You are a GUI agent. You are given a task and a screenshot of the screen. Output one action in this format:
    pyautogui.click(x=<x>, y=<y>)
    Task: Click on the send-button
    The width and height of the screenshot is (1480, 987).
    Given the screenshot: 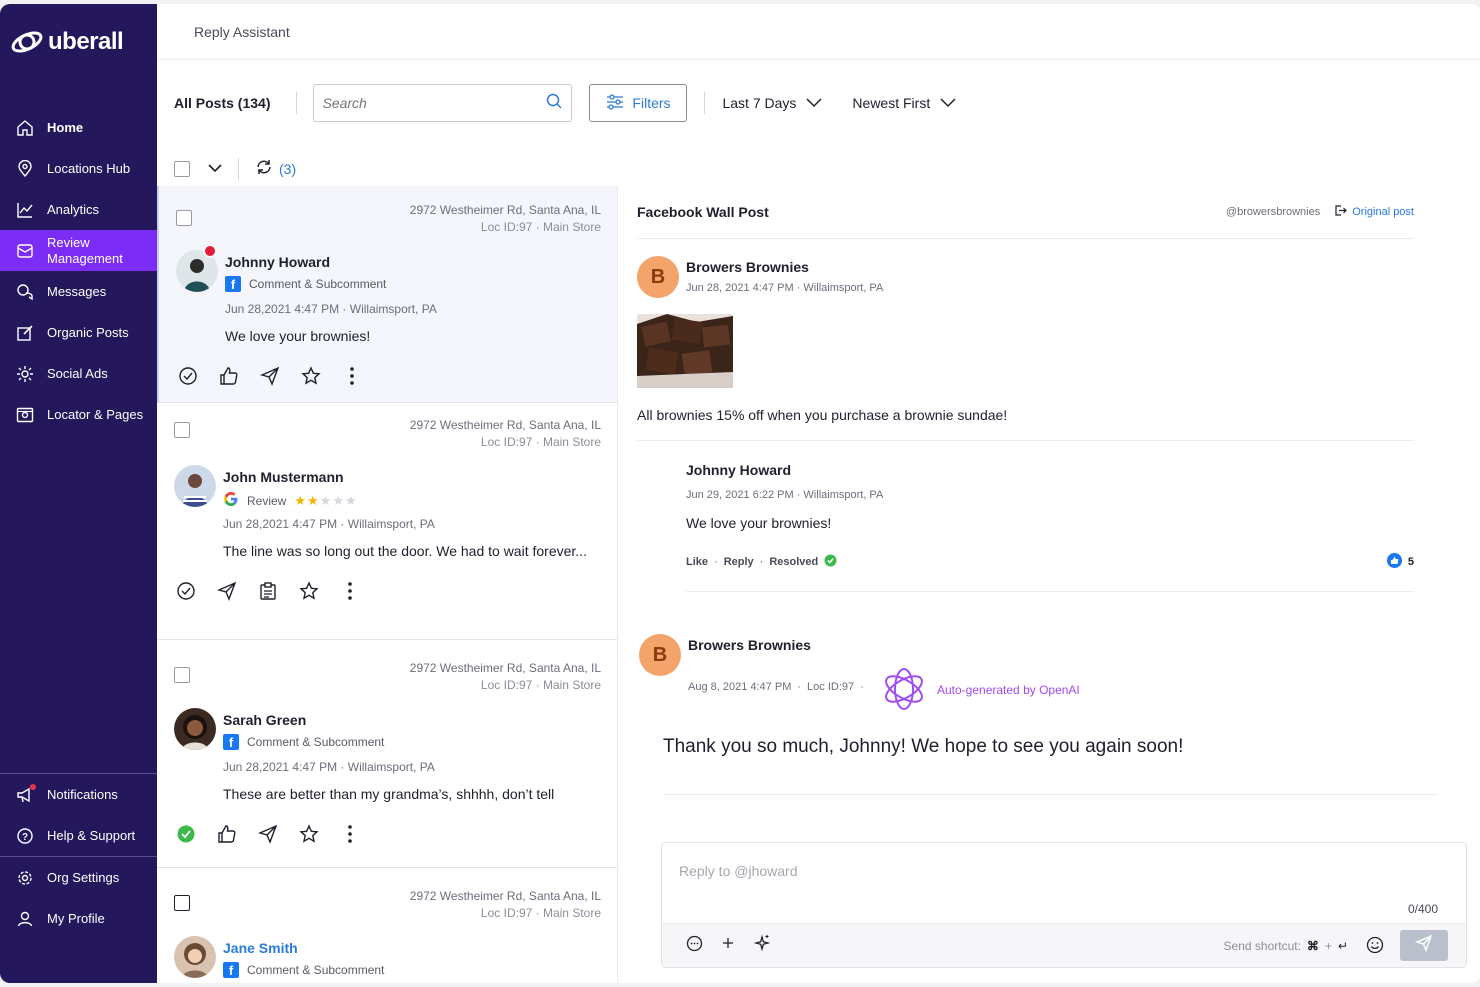 What is the action you would take?
    pyautogui.click(x=1424, y=945)
    